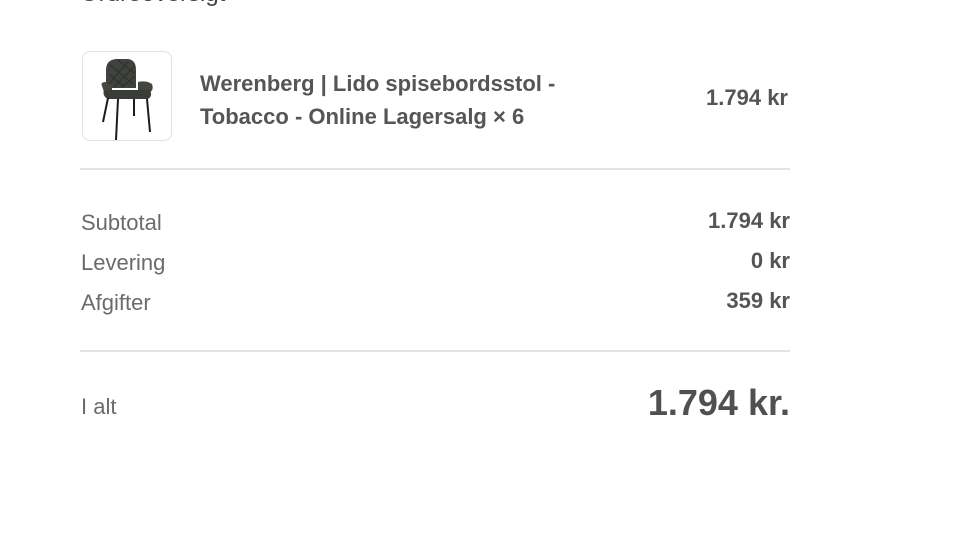 Image resolution: width=960 pixels, height=533 pixels. What do you see at coordinates (435, 405) in the screenshot?
I see `total-row: I alt 1.794 kr.` at bounding box center [435, 405].